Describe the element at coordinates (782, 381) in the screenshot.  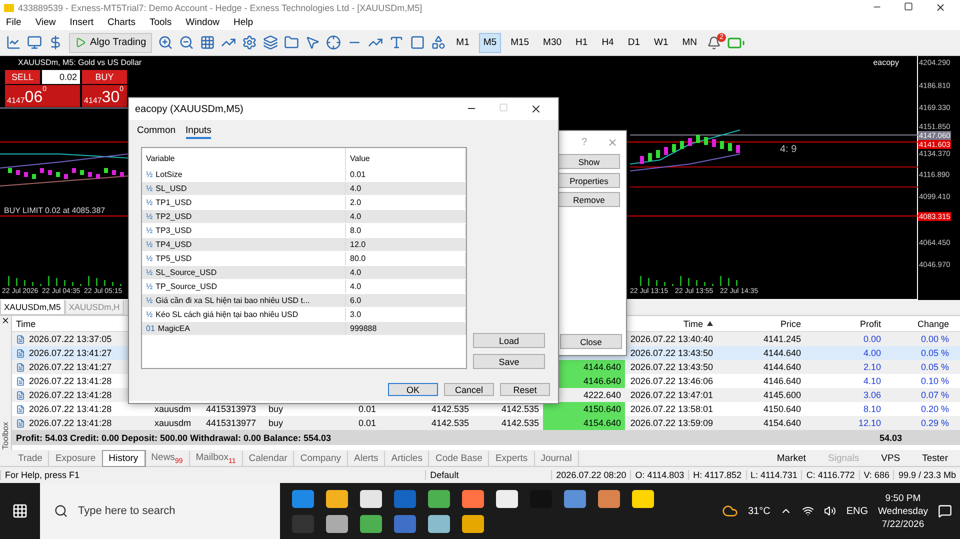
I see `table-cell-text: 4146.640` at that location.